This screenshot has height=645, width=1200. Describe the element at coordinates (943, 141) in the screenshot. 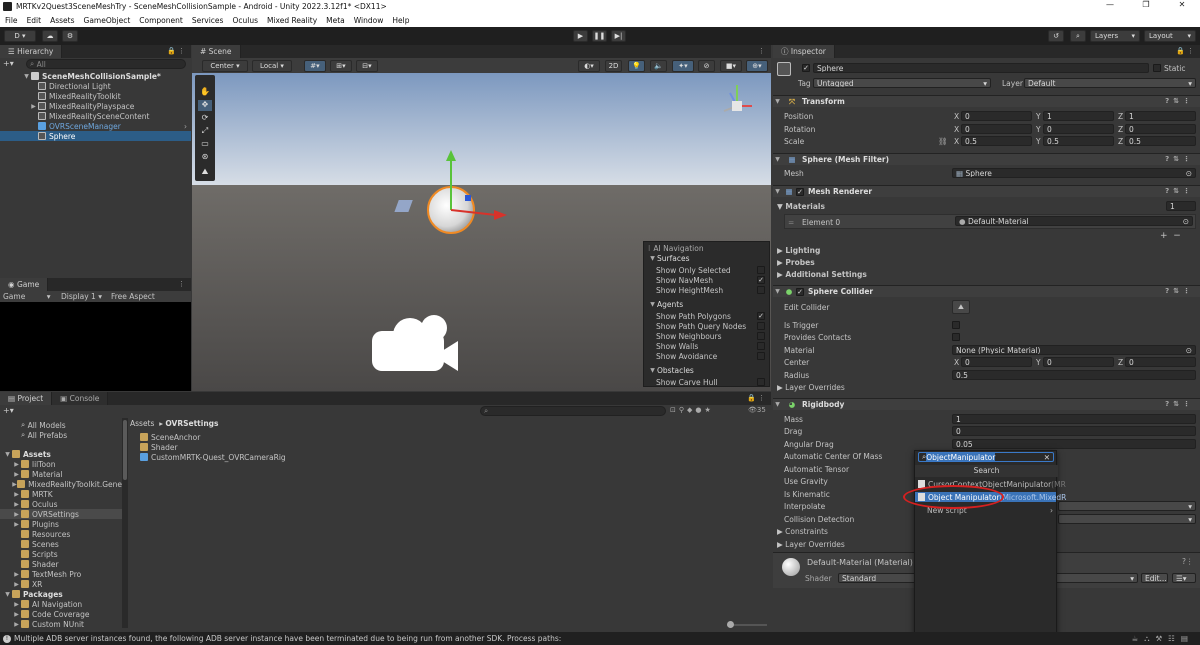

I see `link-icon: ⛓` at that location.